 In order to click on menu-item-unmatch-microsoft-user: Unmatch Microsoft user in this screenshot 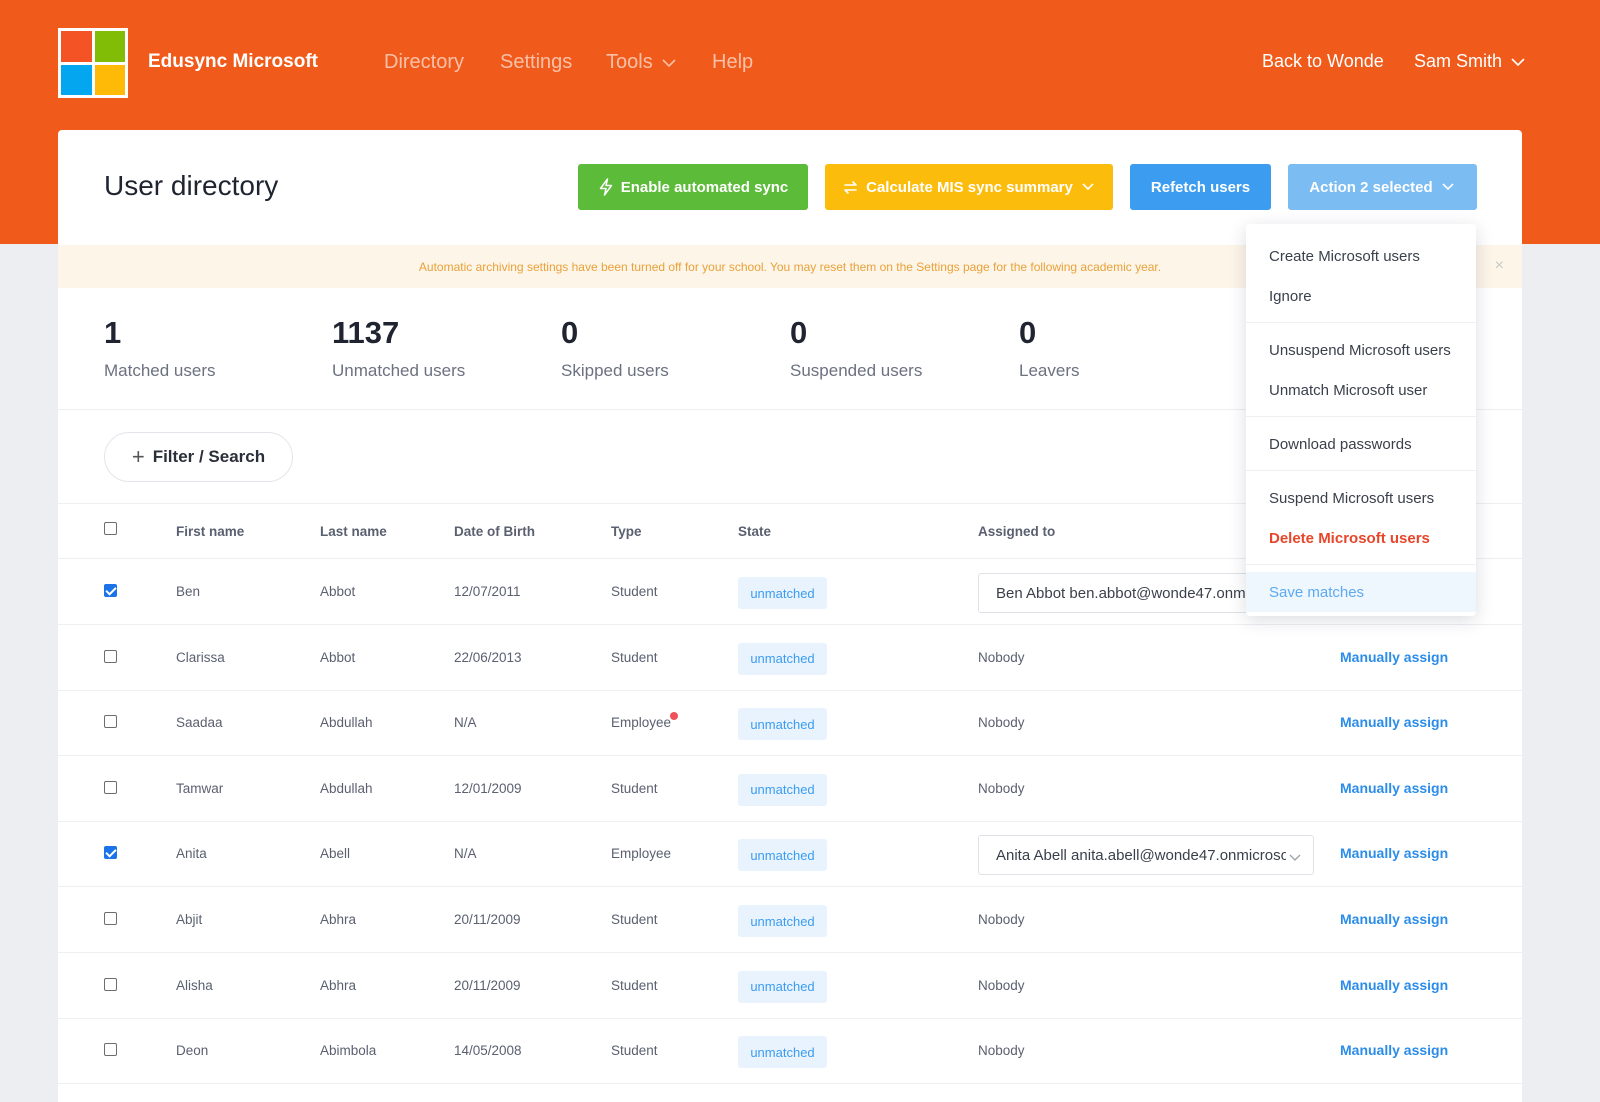, I will do `click(1361, 390)`.